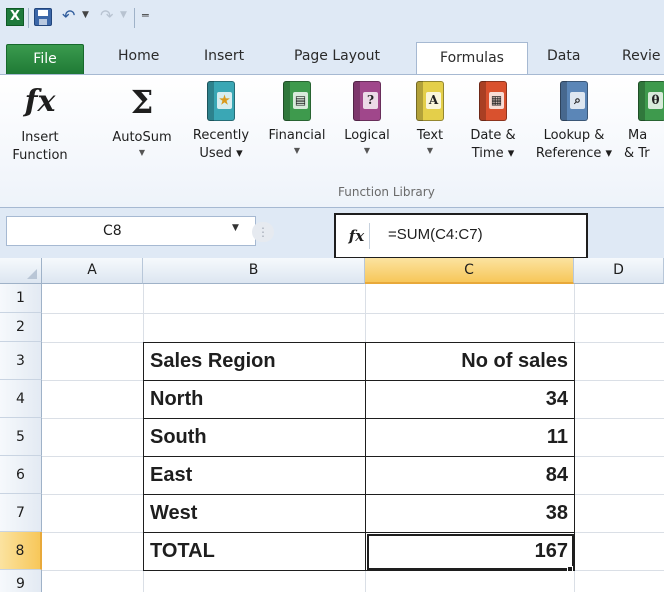 The width and height of the screenshot is (664, 592). Describe the element at coordinates (142, 102) in the screenshot. I see `sigma-icon: Σ` at that location.